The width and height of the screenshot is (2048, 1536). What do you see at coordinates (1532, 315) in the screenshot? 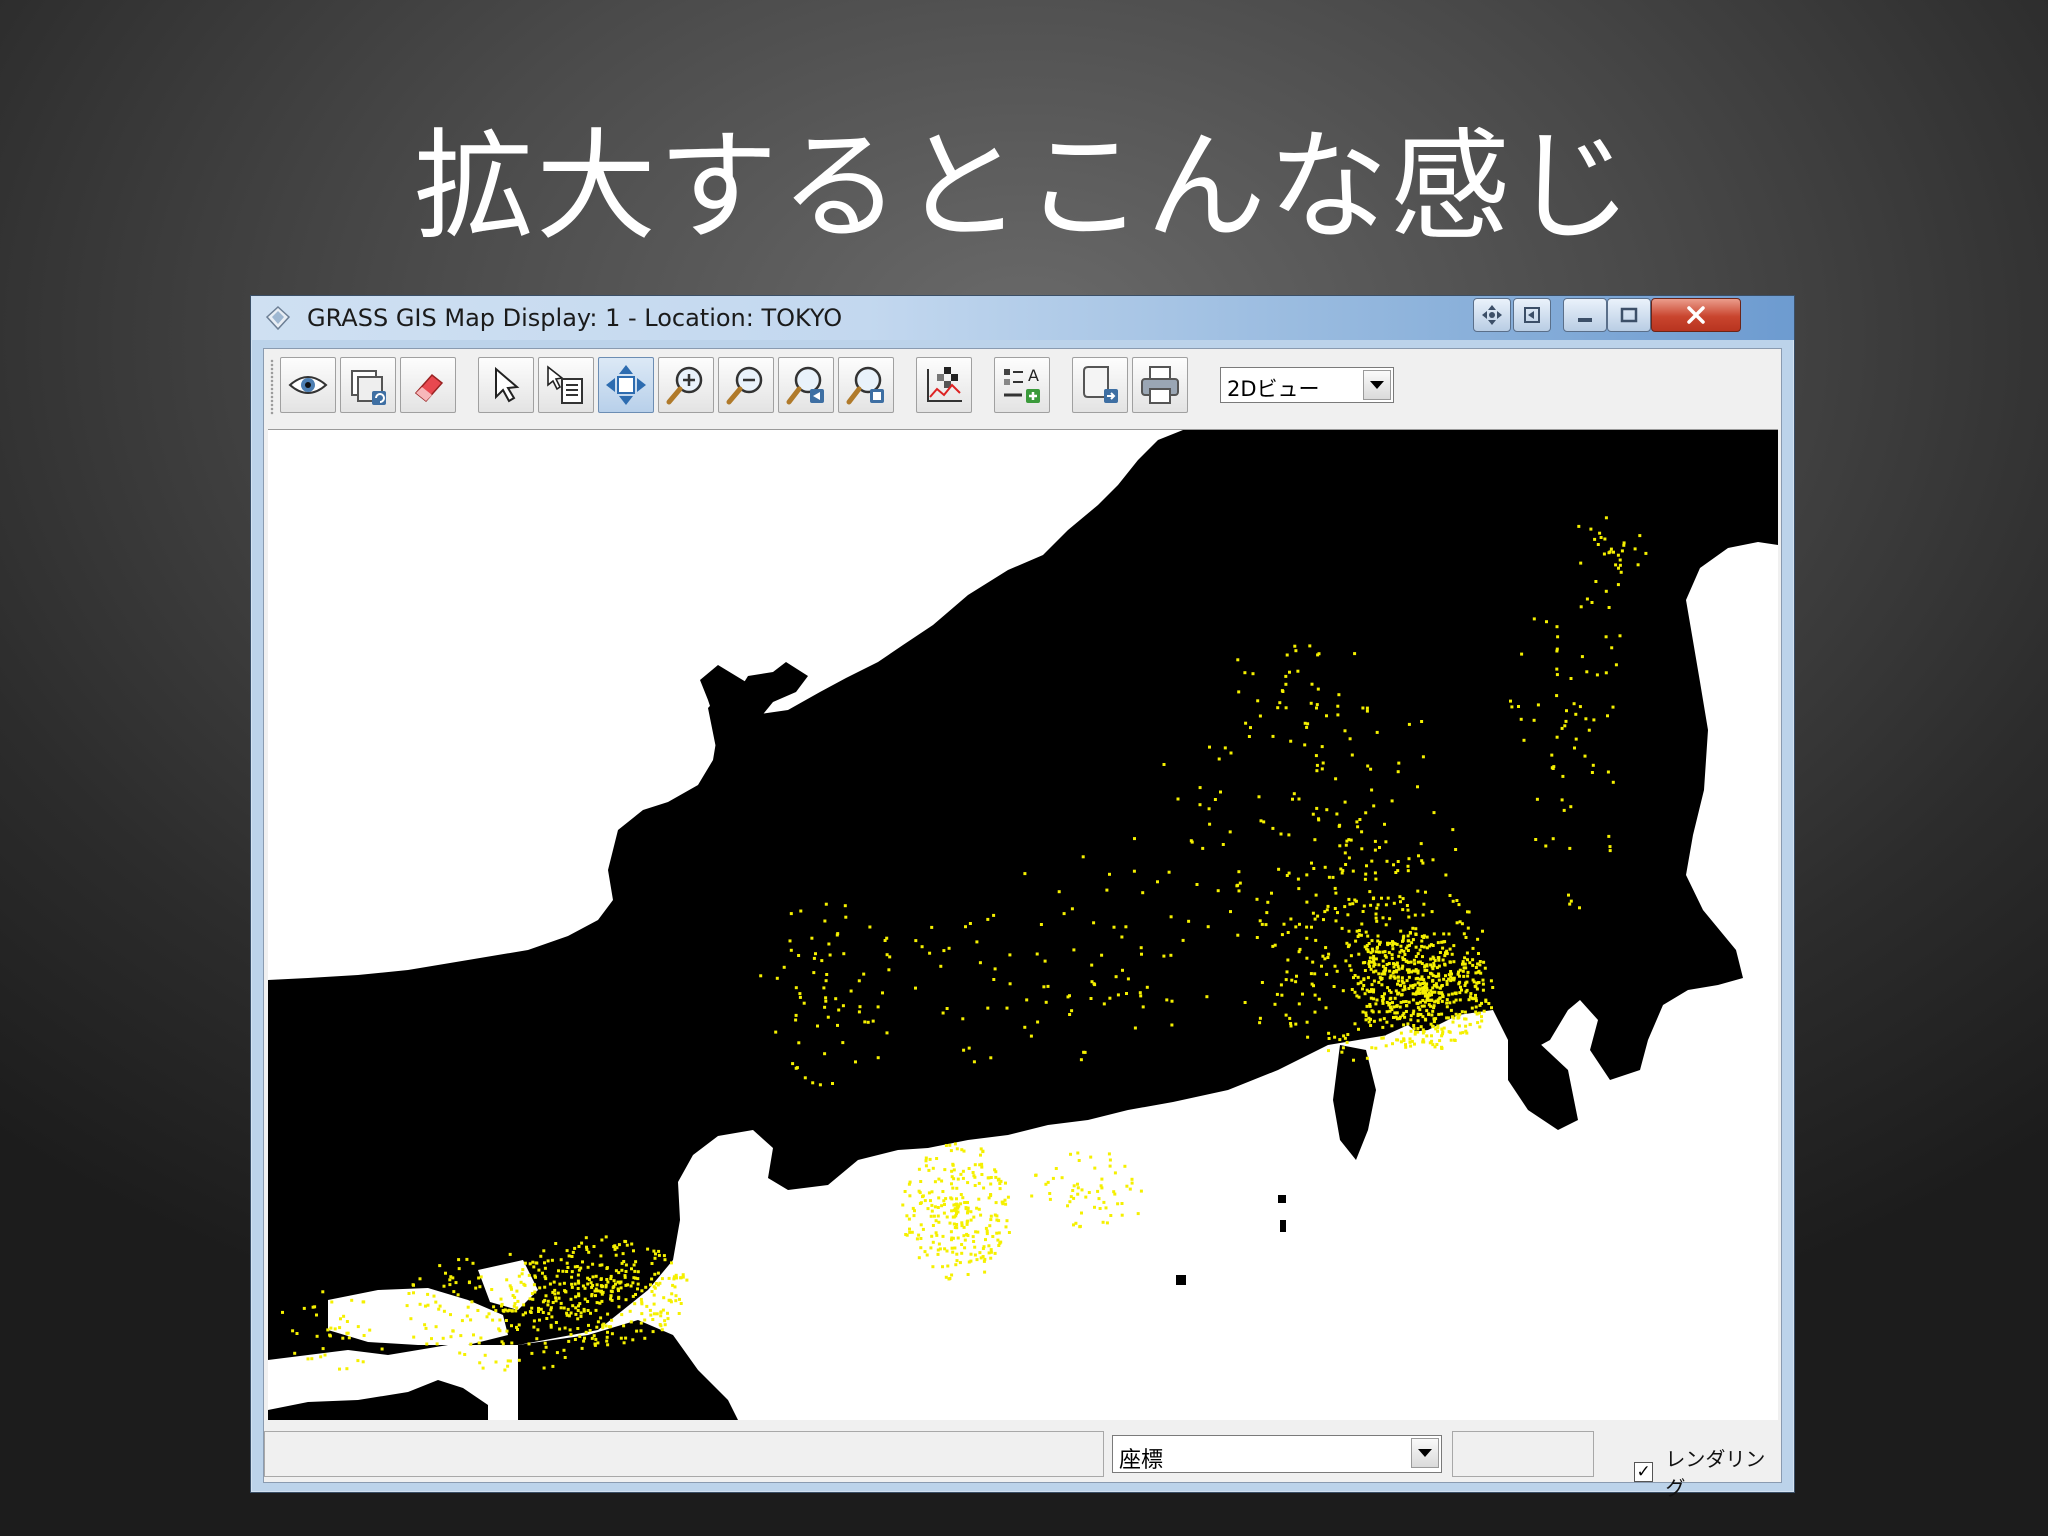
I see `dock-button` at bounding box center [1532, 315].